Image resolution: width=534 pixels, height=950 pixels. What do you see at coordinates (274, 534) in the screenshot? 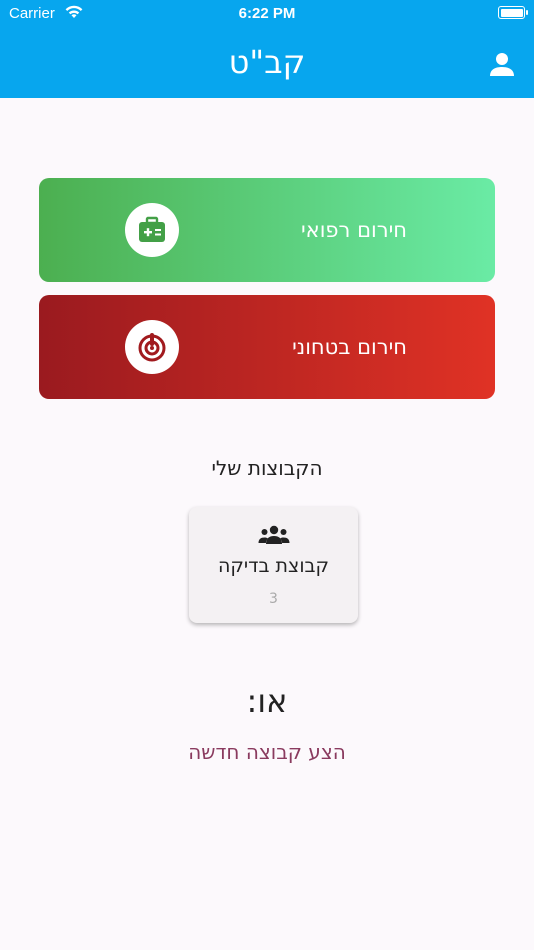
I see `group-icon` at bounding box center [274, 534].